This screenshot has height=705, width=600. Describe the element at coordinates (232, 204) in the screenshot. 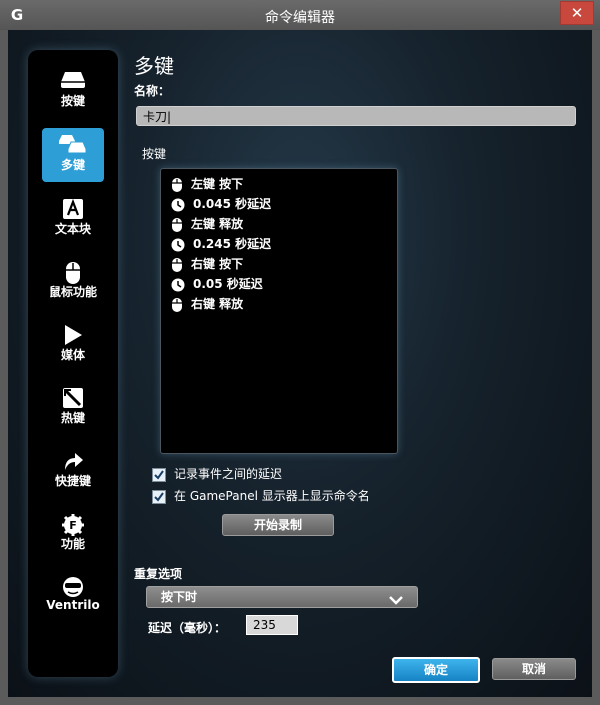

I see `event-text: 0.045 秒延迟` at that location.